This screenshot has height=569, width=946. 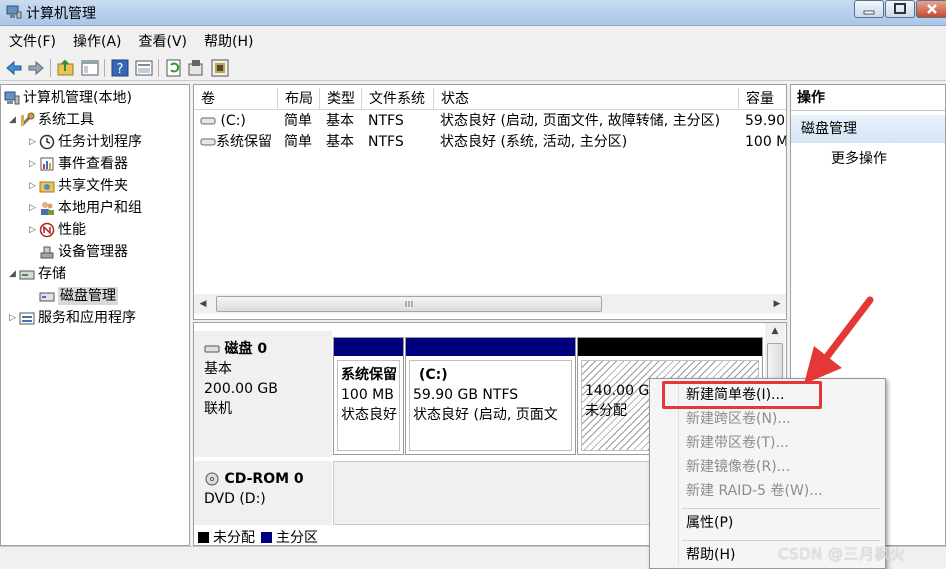 What do you see at coordinates (14, 68) in the screenshot?
I see `back-icon` at bounding box center [14, 68].